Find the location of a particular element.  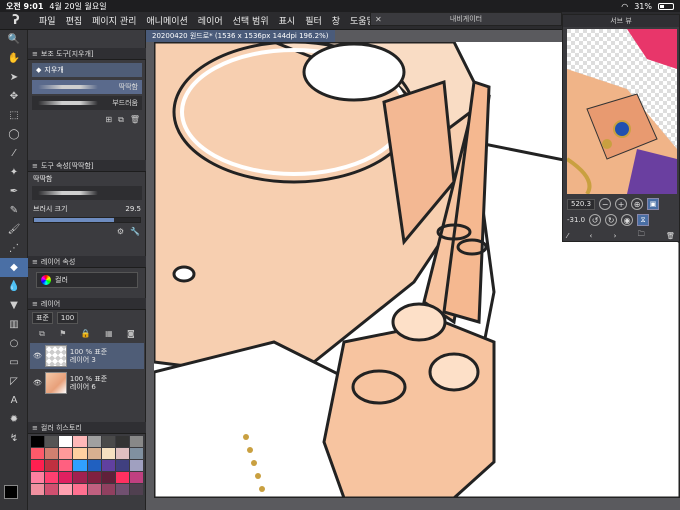

prev-icon: ‹ is located at coordinates (591, 236).